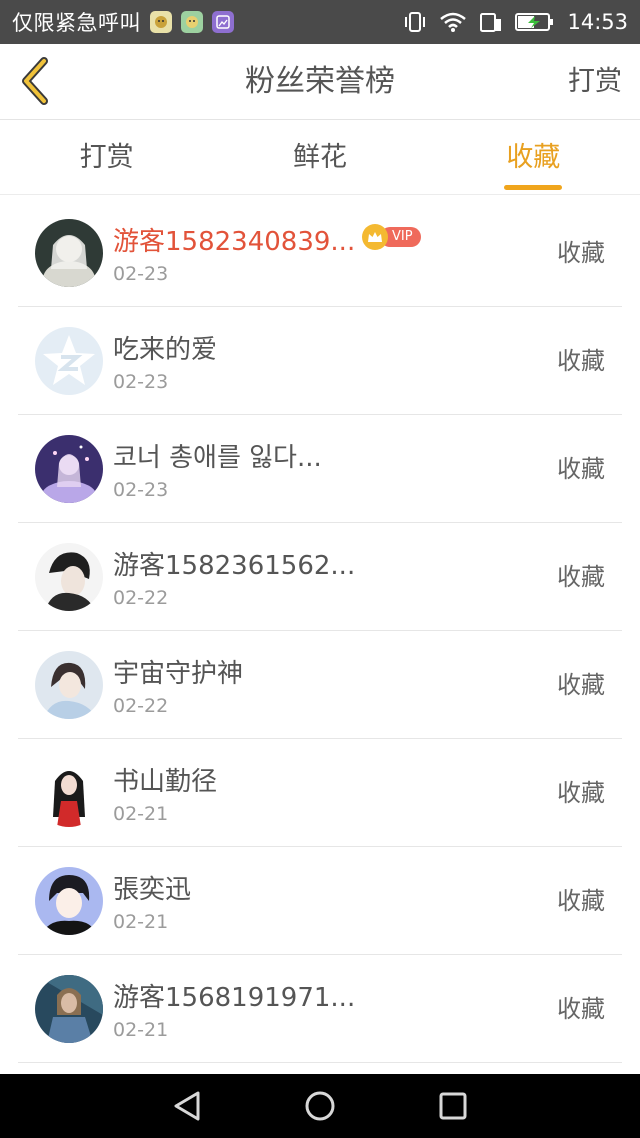 The image size is (640, 1138). Describe the element at coordinates (320, 685) in the screenshot. I see `list-item: 宇宙守护神 02-22 收藏` at that location.